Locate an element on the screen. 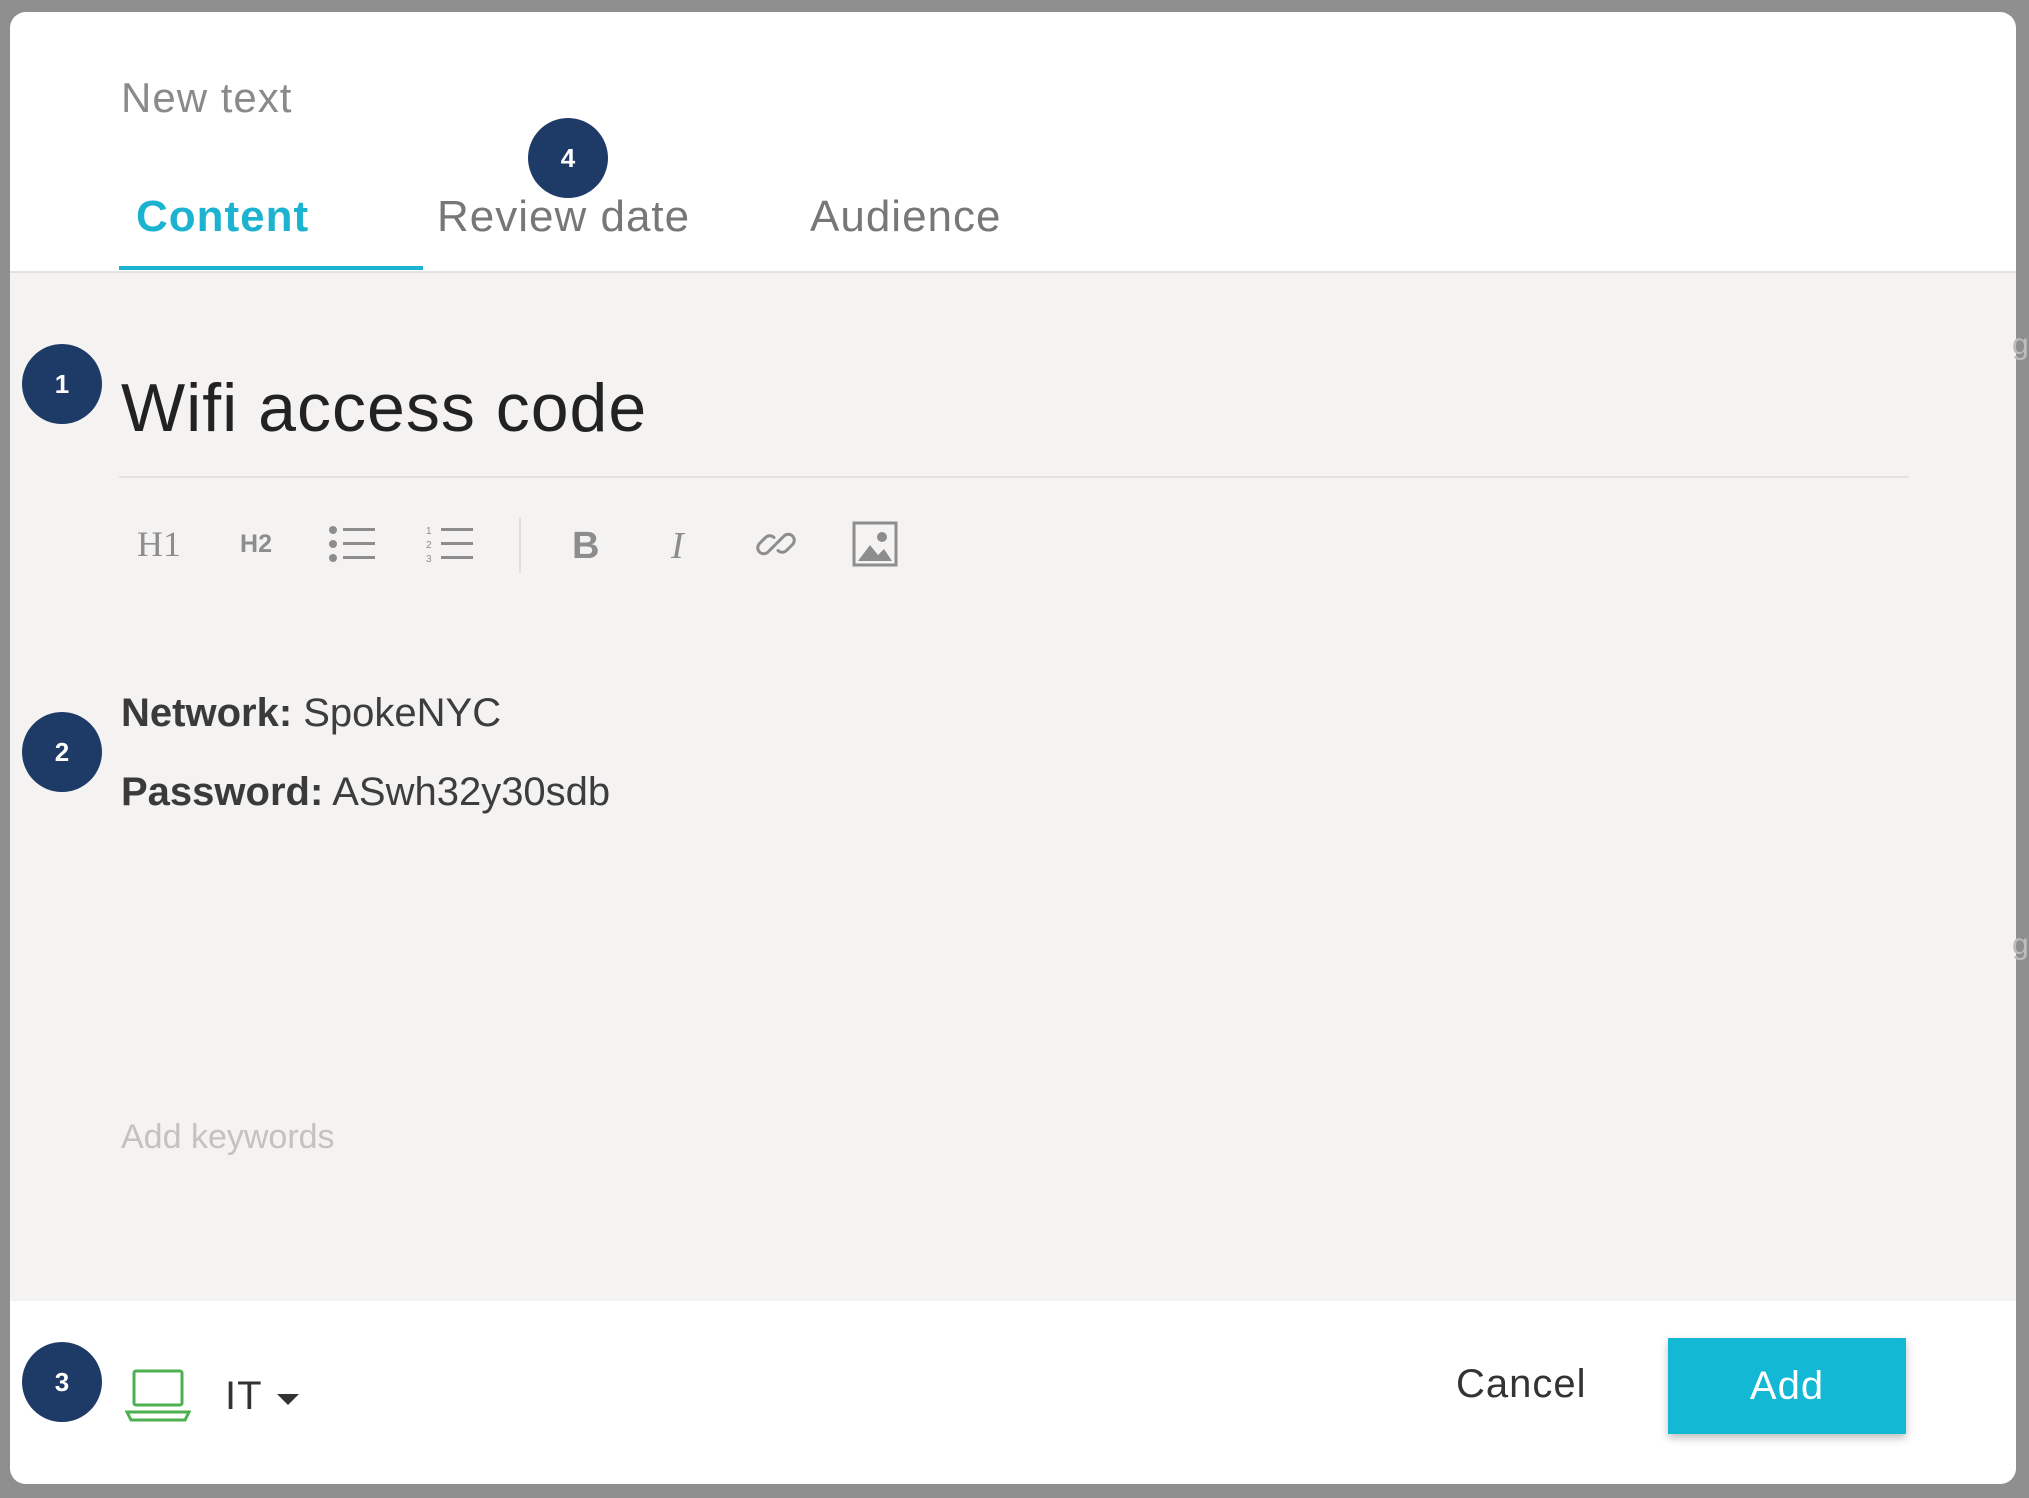  annotation-marker-1: 1 is located at coordinates (62, 384).